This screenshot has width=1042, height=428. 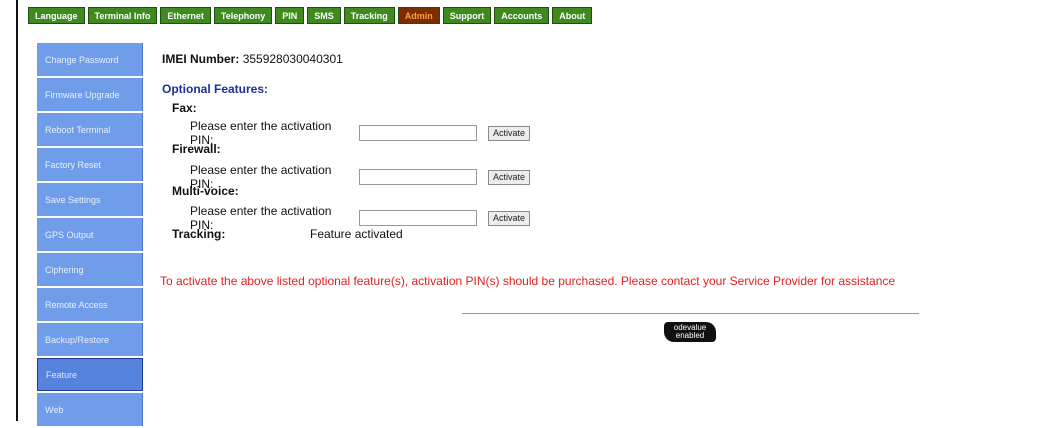 What do you see at coordinates (690, 313) in the screenshot?
I see `divider` at bounding box center [690, 313].